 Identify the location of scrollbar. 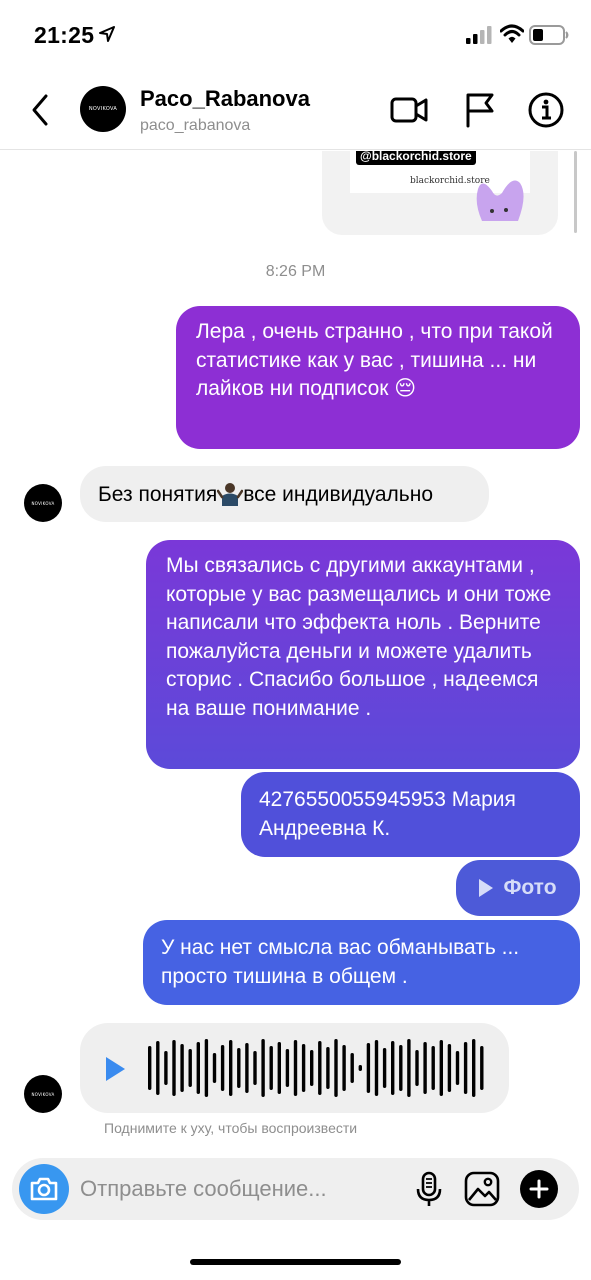
(575, 192).